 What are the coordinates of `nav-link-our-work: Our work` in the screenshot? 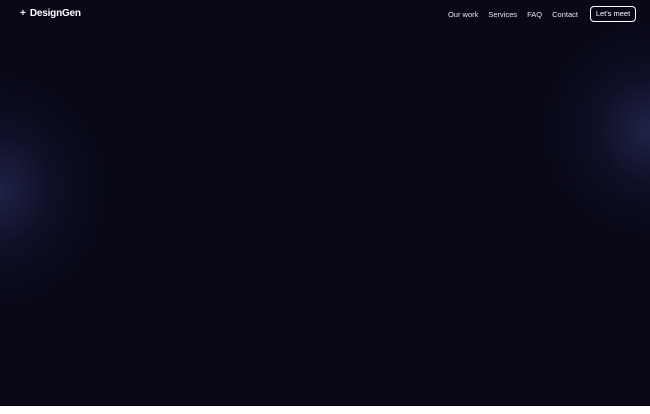 It's located at (463, 14).